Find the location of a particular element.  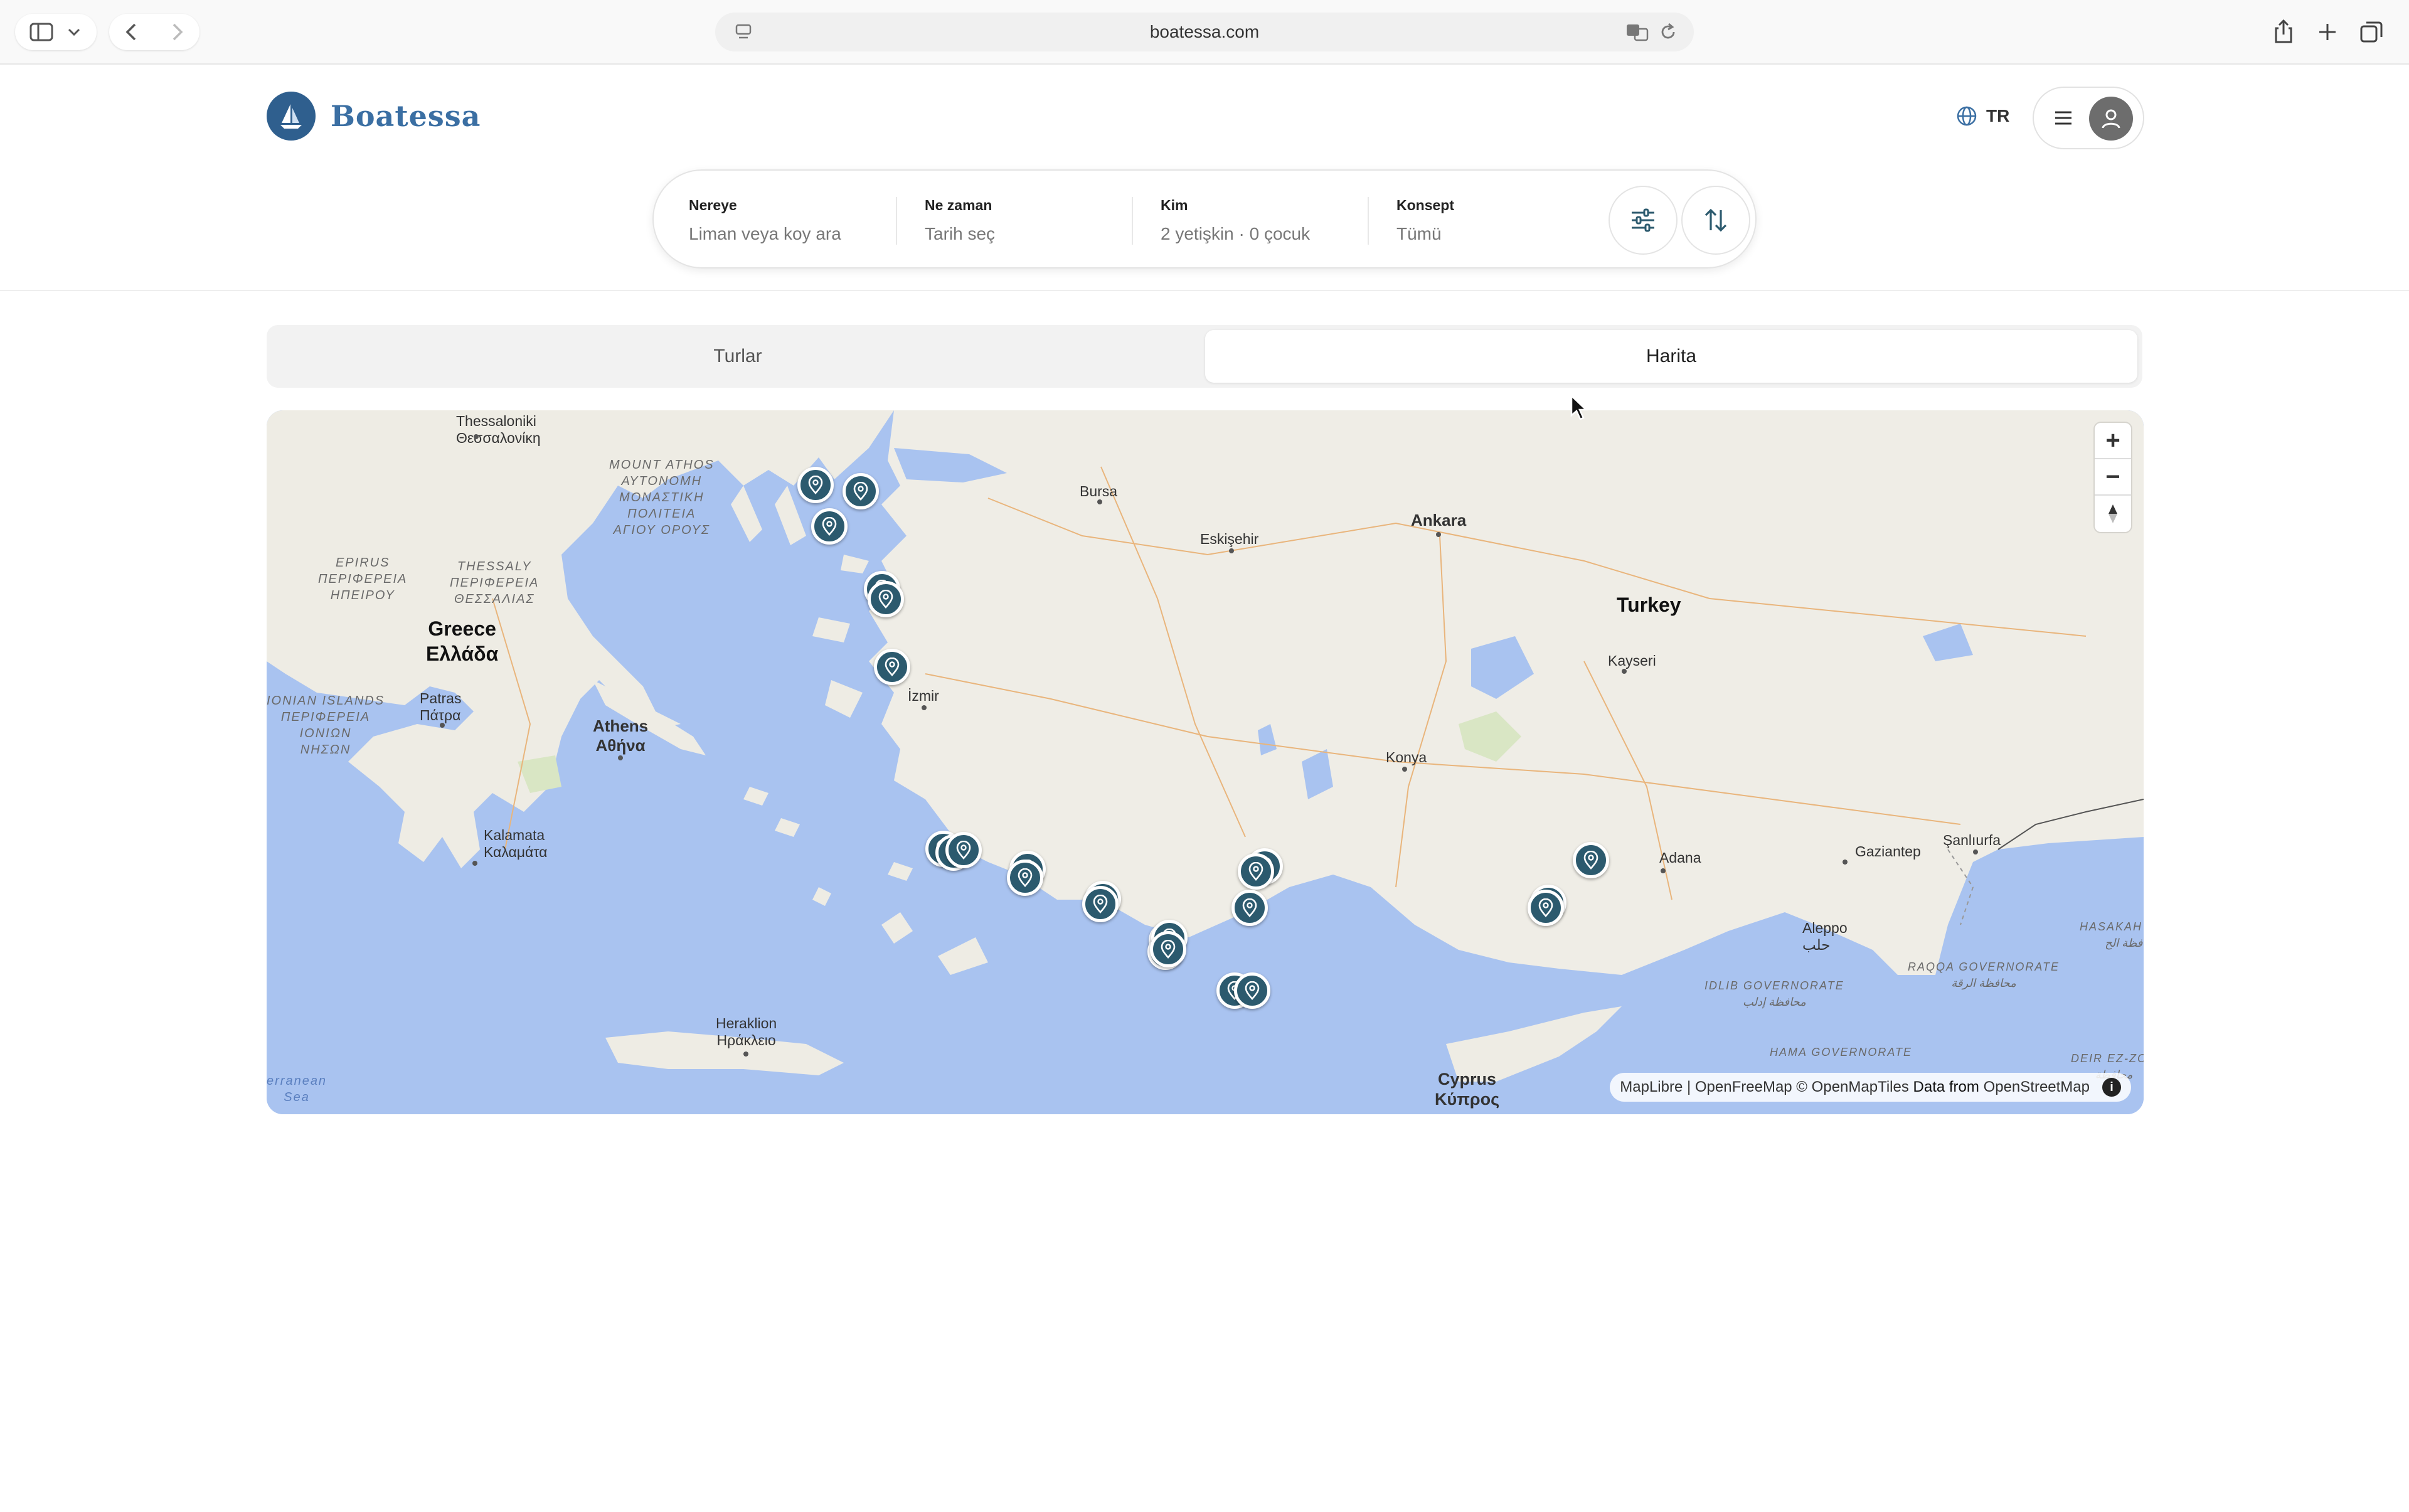

back-icon is located at coordinates (131, 32).